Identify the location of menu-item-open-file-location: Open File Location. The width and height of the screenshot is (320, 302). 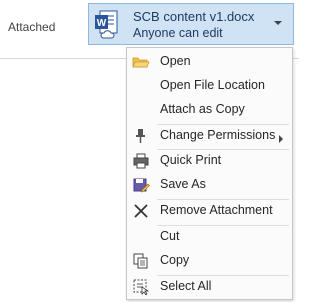
(209, 86).